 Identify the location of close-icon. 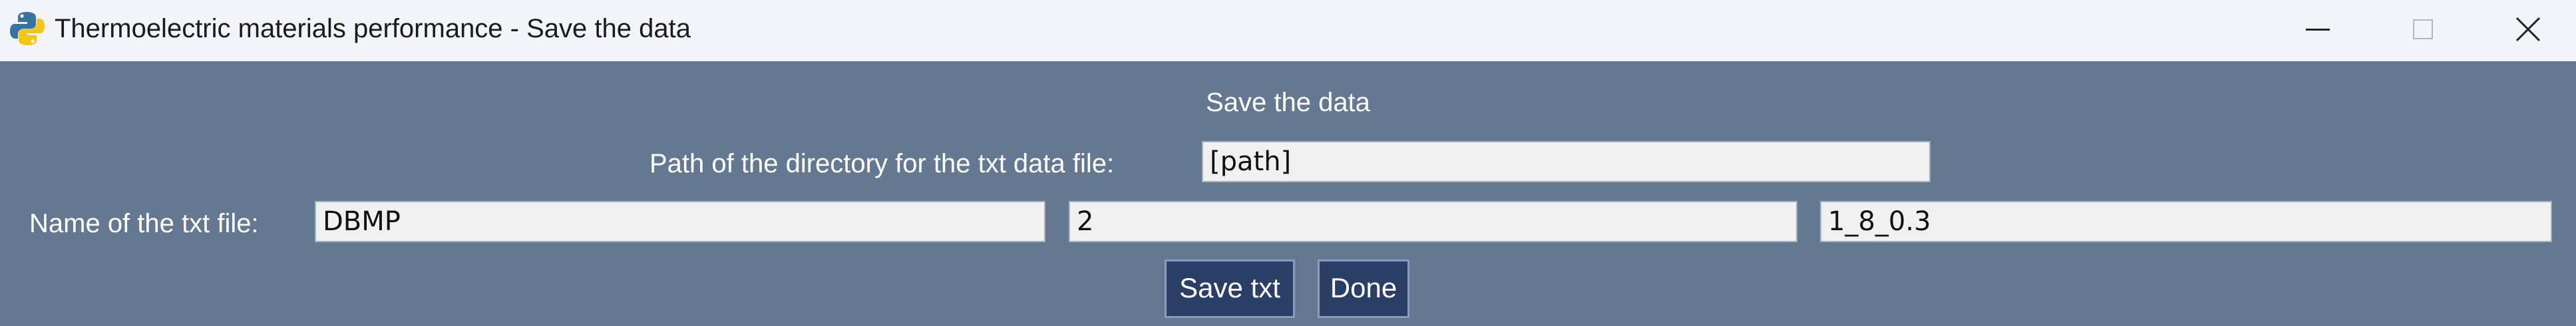
(2528, 29).